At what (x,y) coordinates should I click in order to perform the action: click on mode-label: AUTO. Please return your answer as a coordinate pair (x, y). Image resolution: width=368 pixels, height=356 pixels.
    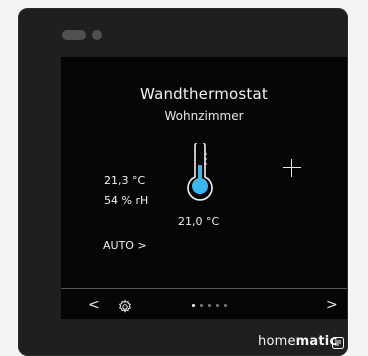
    Looking at the image, I should click on (118, 245).